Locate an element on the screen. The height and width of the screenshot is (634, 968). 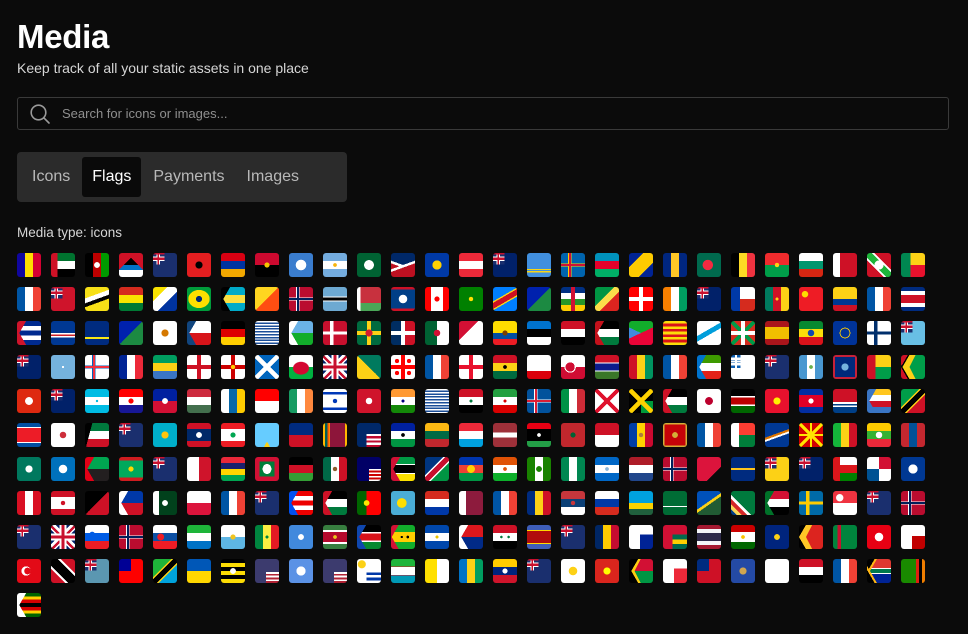
flag-malaysia is located at coordinates (369, 469).